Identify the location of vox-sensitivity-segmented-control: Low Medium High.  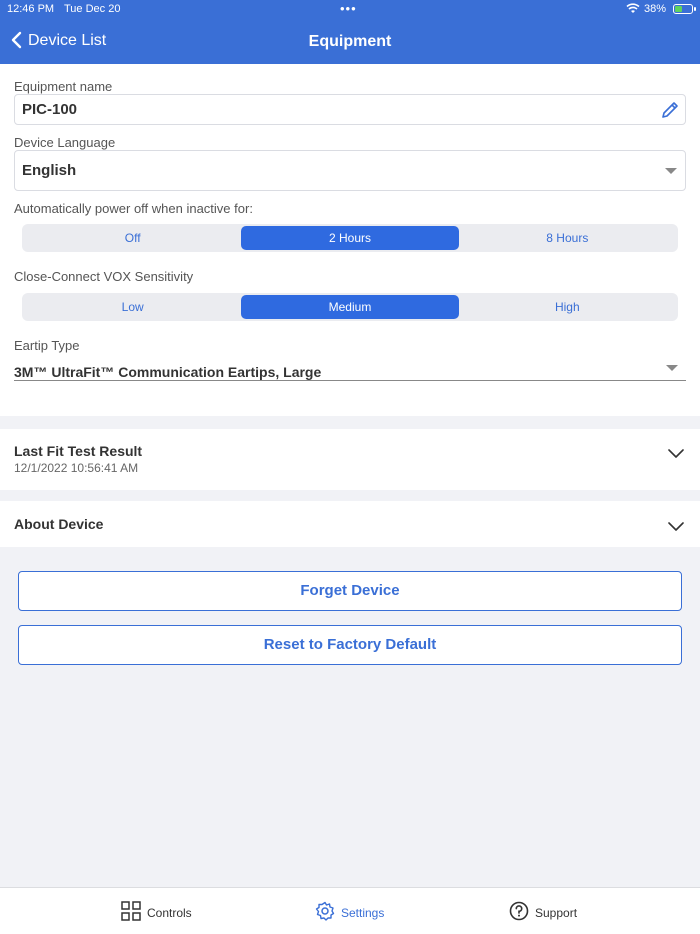
(350, 307).